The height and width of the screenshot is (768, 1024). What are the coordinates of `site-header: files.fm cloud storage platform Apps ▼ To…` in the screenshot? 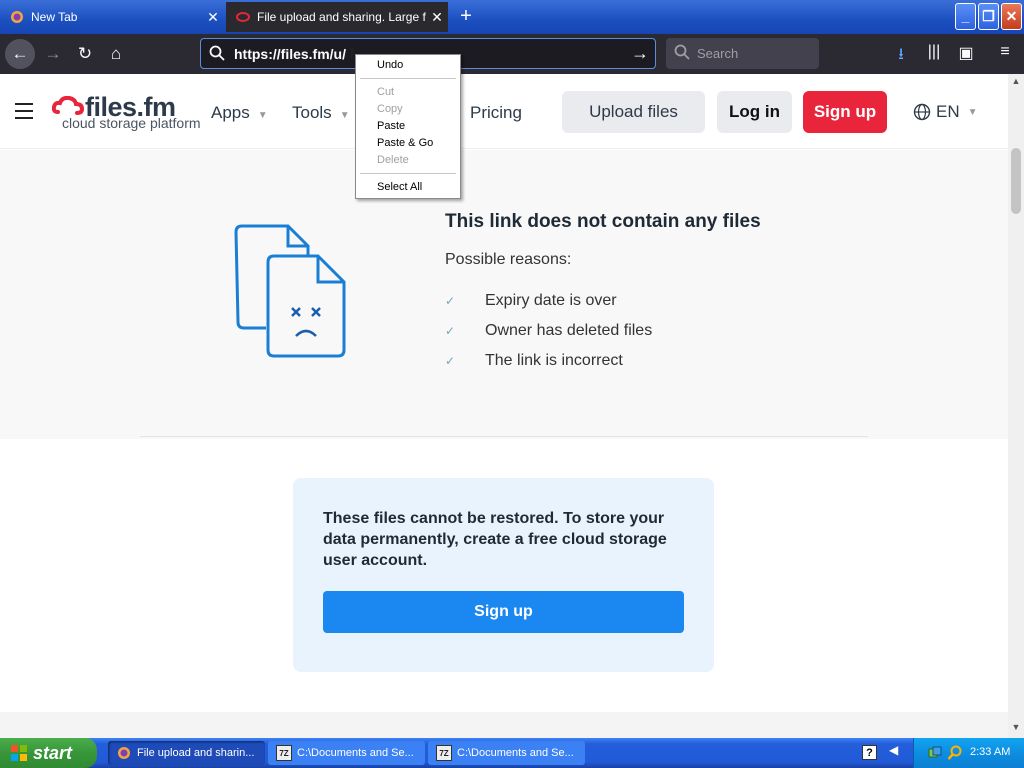 It's located at (504, 111).